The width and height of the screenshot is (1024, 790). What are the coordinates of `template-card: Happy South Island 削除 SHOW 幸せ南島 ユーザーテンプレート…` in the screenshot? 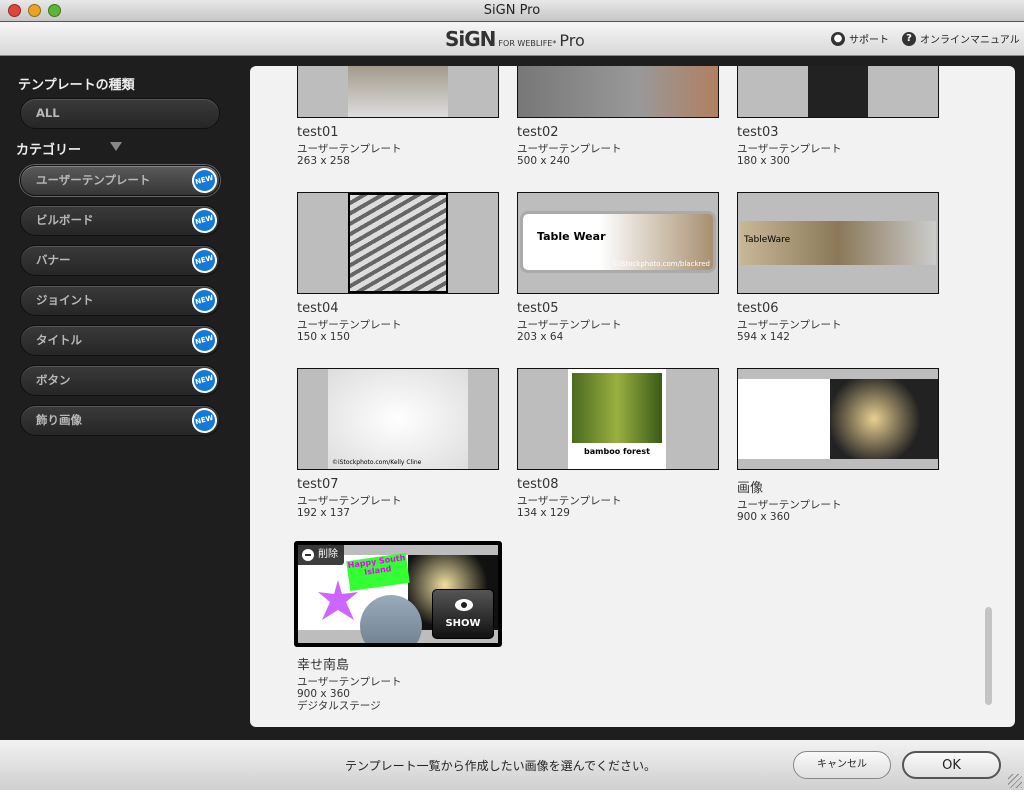 It's located at (398, 626).